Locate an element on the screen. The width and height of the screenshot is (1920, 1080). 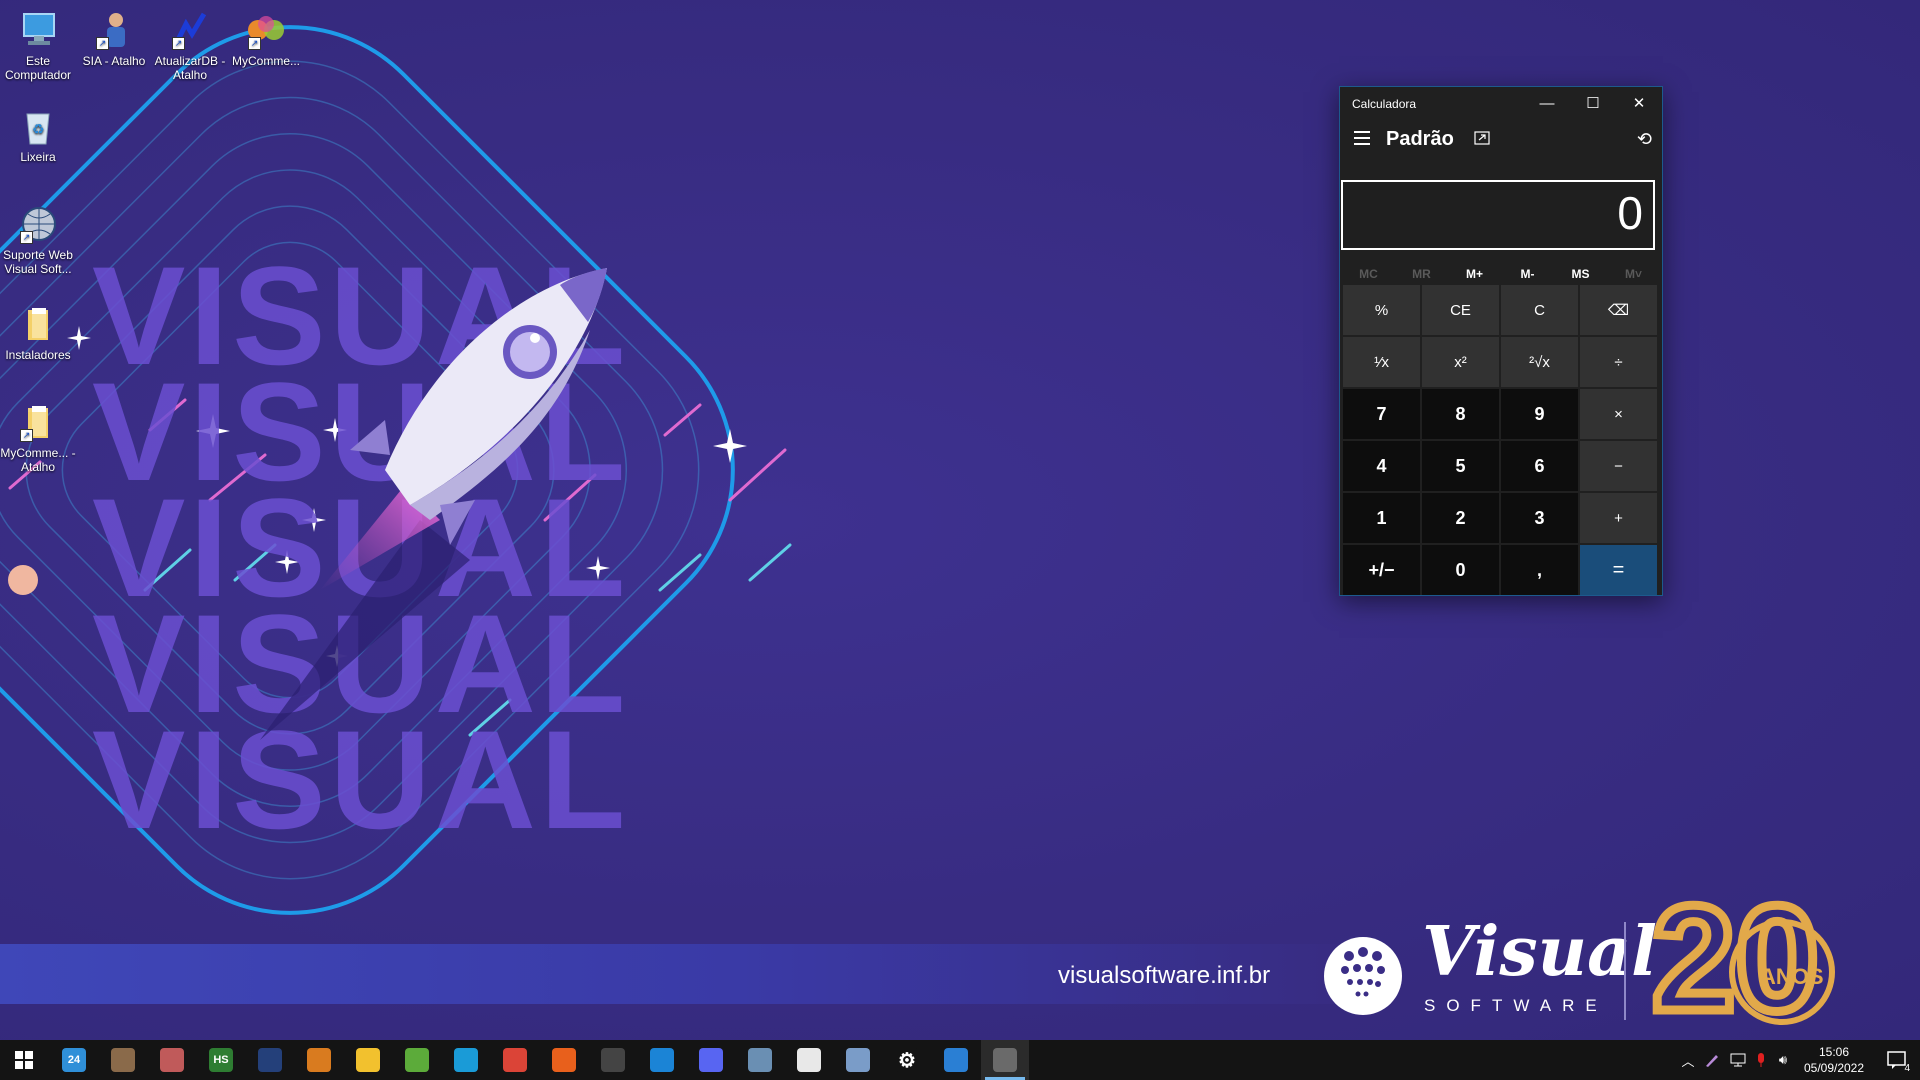
taskbar-file-explorer-button is located at coordinates (368, 1060).